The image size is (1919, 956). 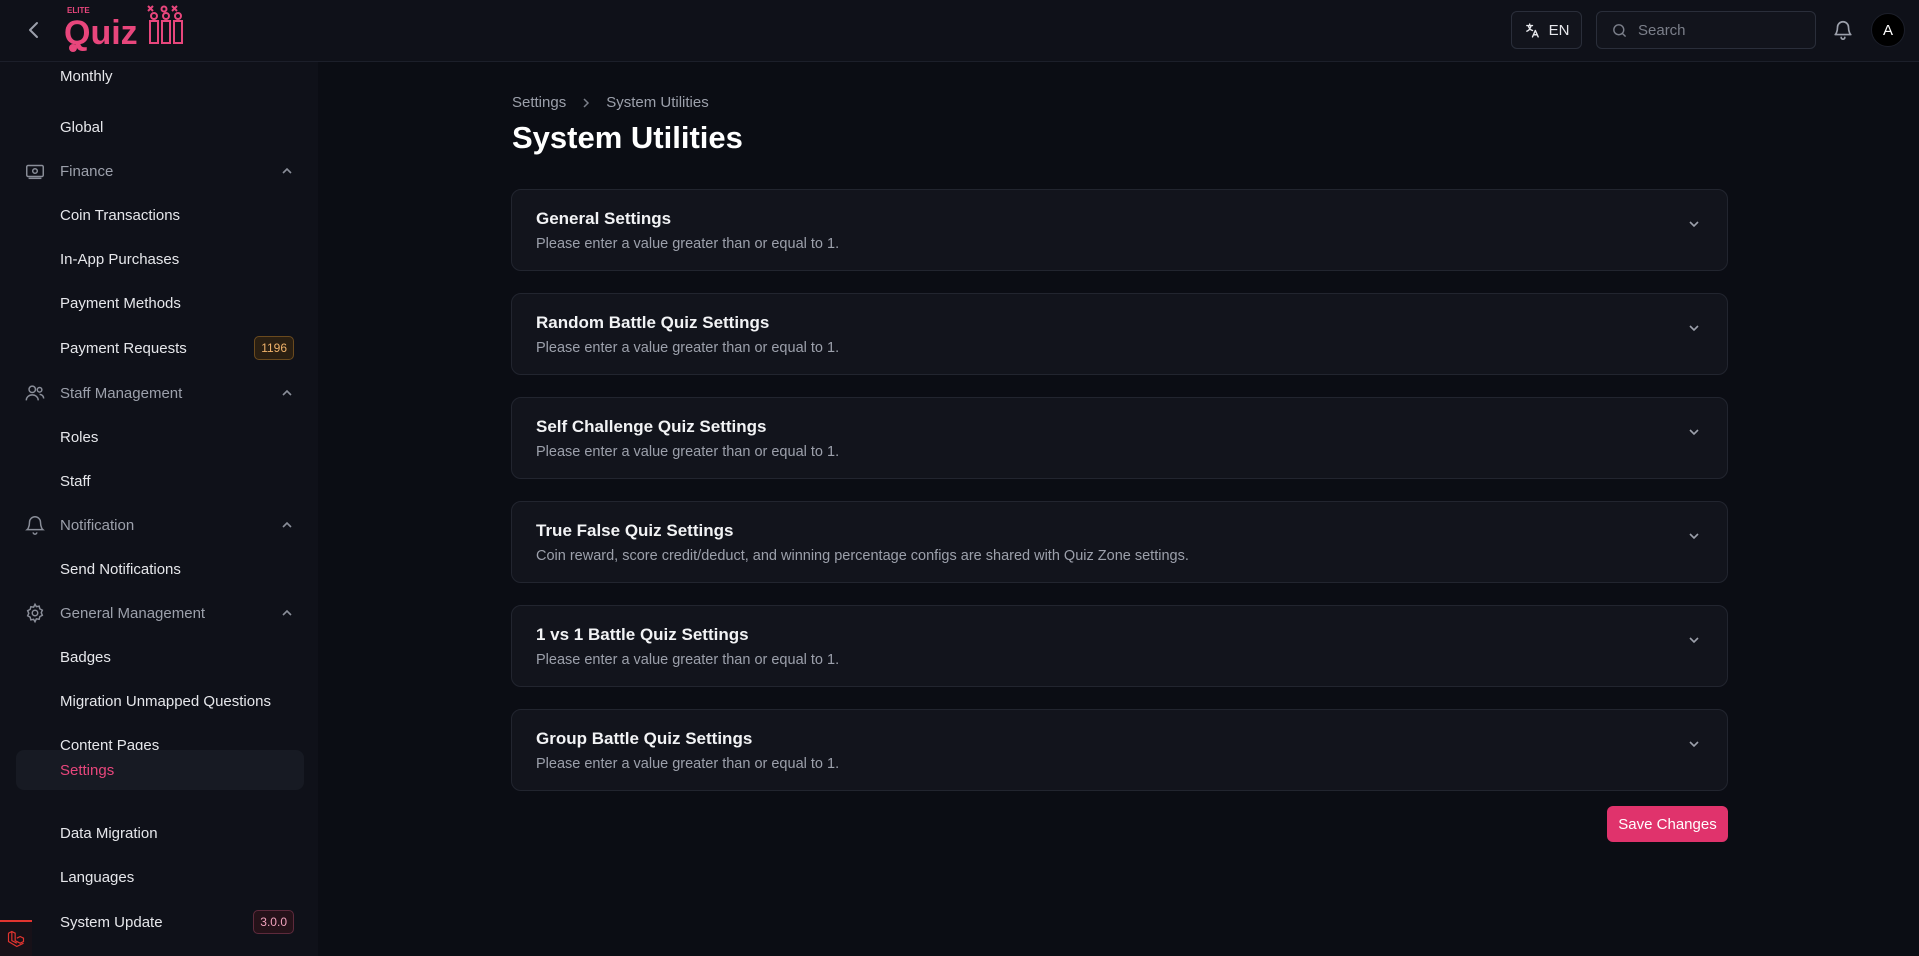 What do you see at coordinates (85, 657) in the screenshot?
I see `sidebar-item-label: Badges` at bounding box center [85, 657].